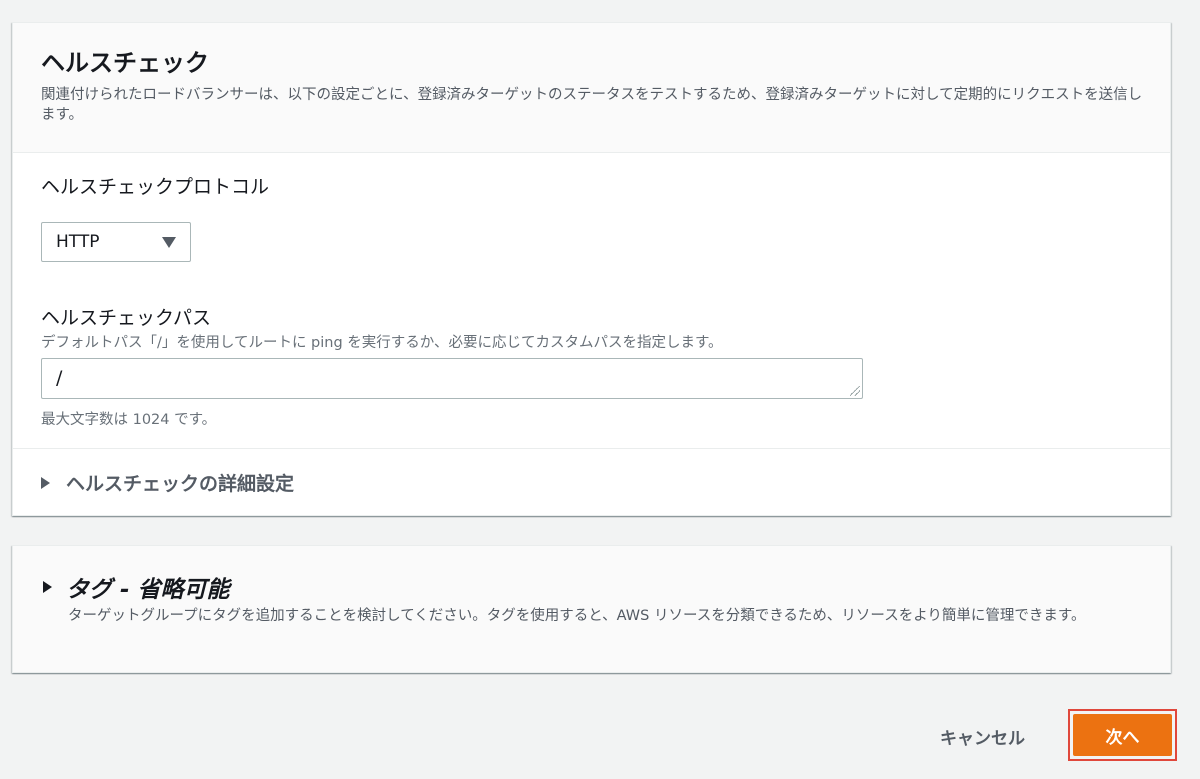 This screenshot has height=779, width=1200. I want to click on advanced-settings-expander: ヘルスチェックの詳細設定, so click(167, 482).